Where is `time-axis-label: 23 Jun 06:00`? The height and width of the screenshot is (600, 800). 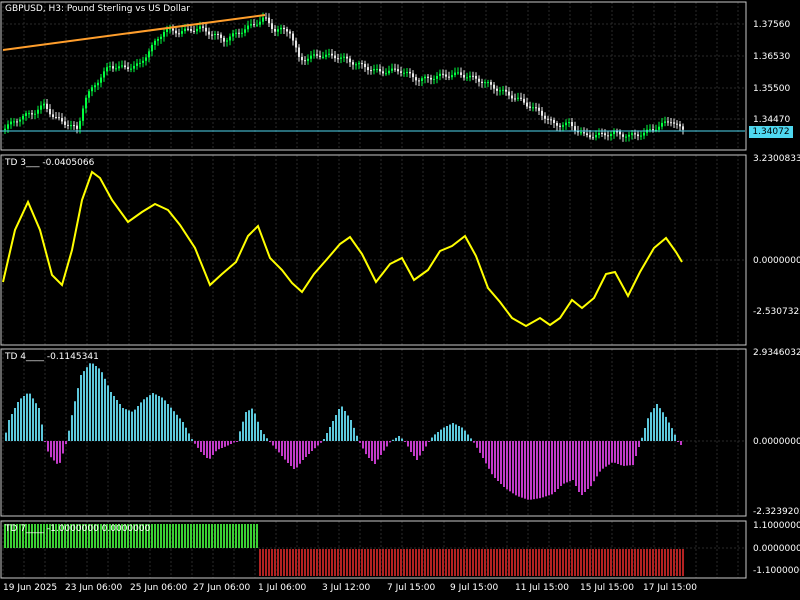
time-axis-label: 23 Jun 06:00 is located at coordinates (94, 588).